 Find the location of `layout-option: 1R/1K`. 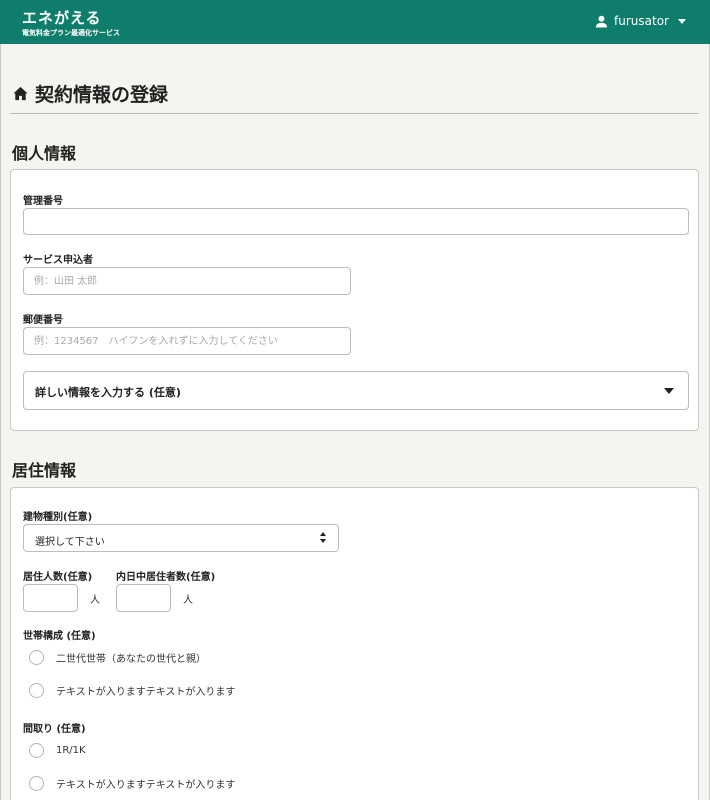

layout-option: 1R/1K is located at coordinates (57, 750).